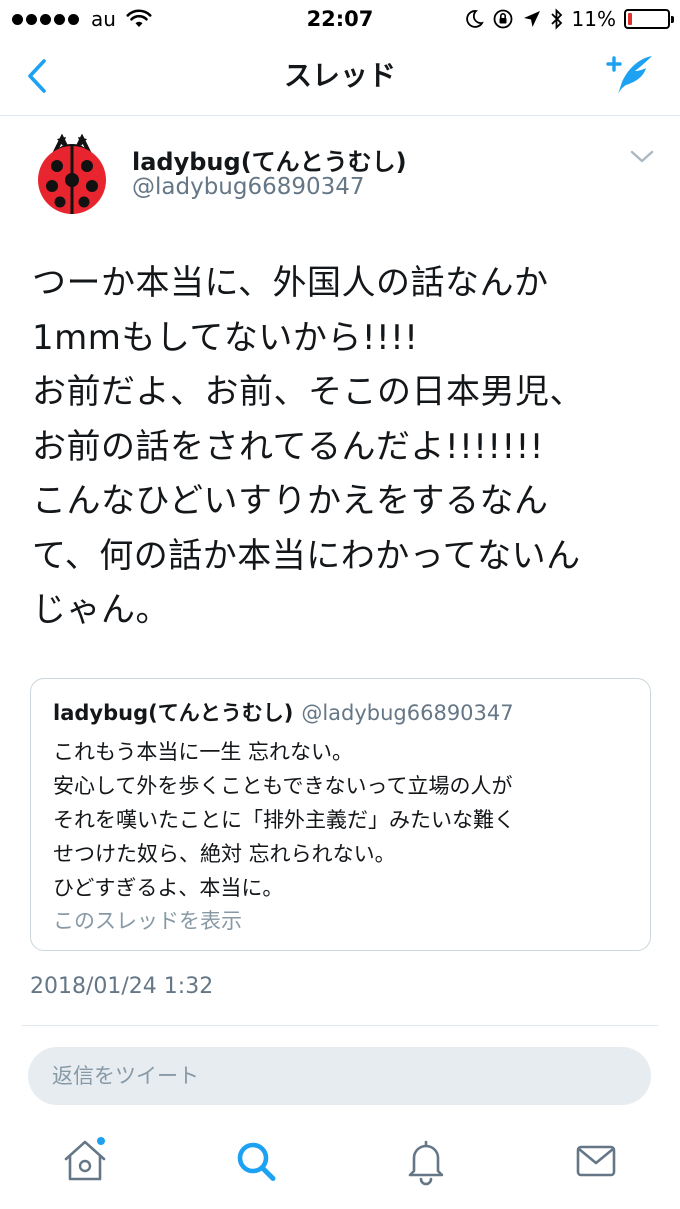 The width and height of the screenshot is (680, 1209). Describe the element at coordinates (407, 713) in the screenshot. I see `quoted-author-handle: @ladybug66890347` at that location.